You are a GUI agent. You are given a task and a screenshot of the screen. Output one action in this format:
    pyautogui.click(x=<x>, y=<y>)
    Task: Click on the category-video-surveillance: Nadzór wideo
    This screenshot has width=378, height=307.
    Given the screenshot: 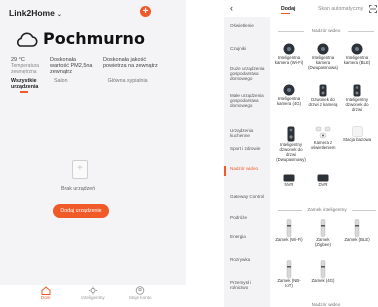 What is the action you would take?
    pyautogui.click(x=249, y=168)
    